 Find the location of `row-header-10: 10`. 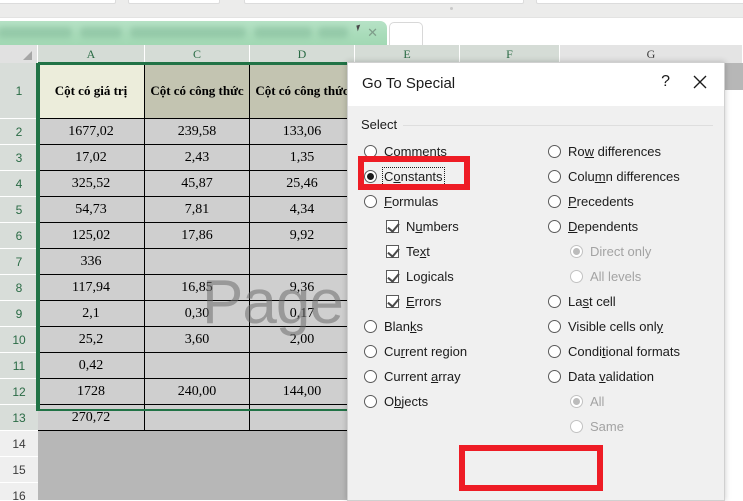

row-header-10: 10 is located at coordinates (19, 340).